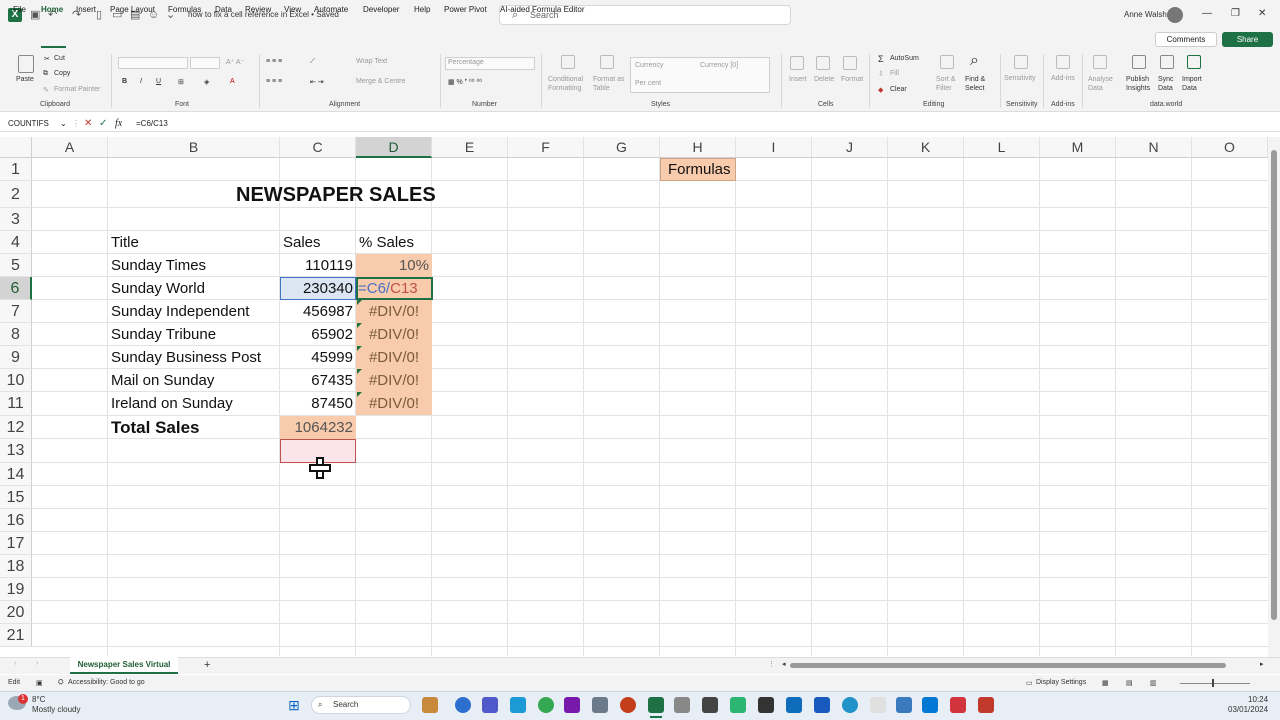  I want to click on header-title: Title, so click(125, 242).